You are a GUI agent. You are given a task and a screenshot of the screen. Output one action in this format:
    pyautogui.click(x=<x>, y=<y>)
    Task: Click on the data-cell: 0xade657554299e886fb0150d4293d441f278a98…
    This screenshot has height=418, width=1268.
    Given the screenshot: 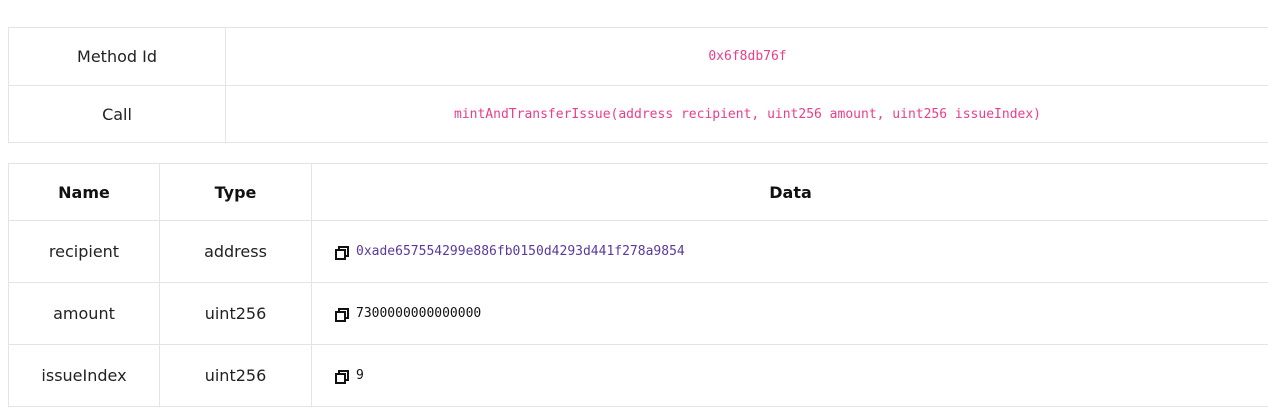 What is the action you would take?
    pyautogui.click(x=801, y=252)
    